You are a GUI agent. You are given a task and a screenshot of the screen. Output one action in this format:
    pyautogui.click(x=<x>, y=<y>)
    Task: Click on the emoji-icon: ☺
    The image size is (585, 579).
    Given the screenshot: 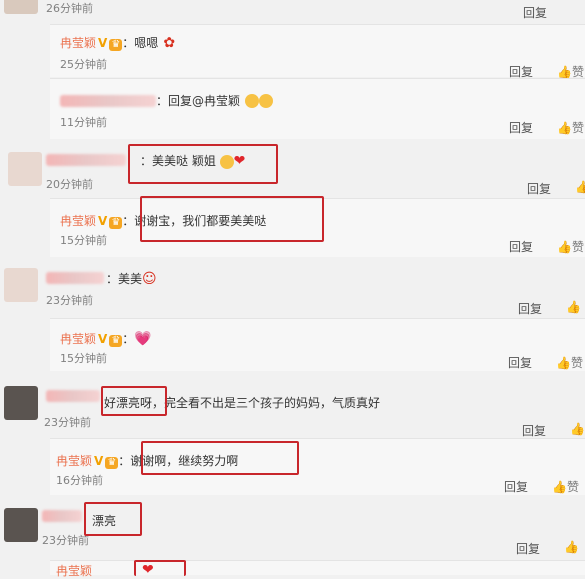 What is the action you would take?
    pyautogui.click(x=149, y=279)
    